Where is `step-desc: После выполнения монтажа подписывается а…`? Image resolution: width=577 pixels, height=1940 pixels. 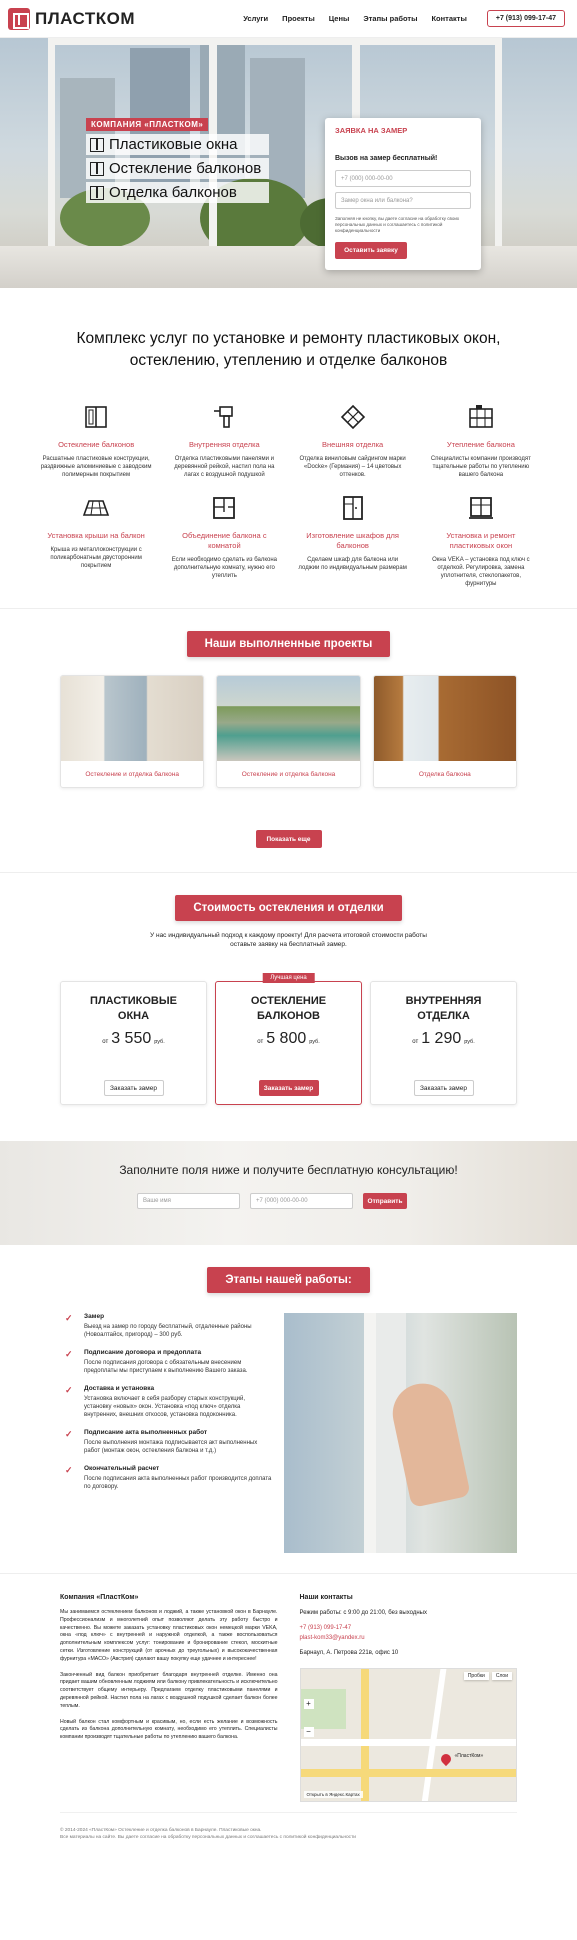 step-desc: После выполнения монтажа подписывается а… is located at coordinates (171, 1447).